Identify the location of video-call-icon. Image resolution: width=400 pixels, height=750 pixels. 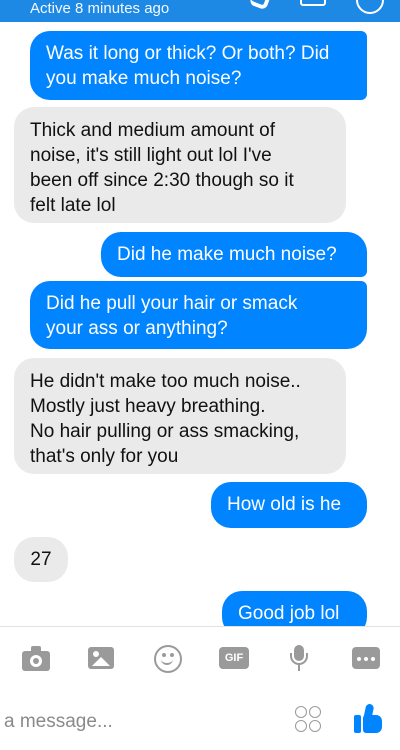
(313, 3).